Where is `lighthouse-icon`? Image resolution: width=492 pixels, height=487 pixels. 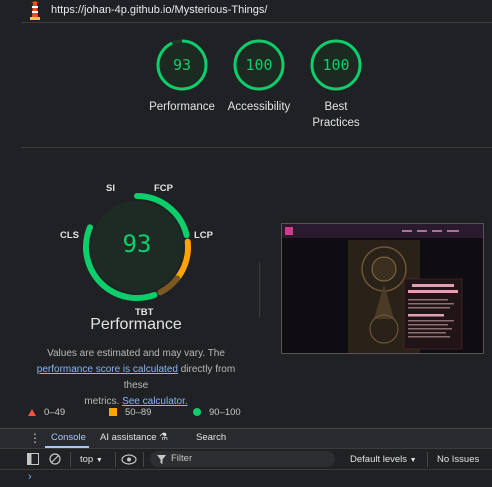
lighthouse-icon is located at coordinates (35, 10).